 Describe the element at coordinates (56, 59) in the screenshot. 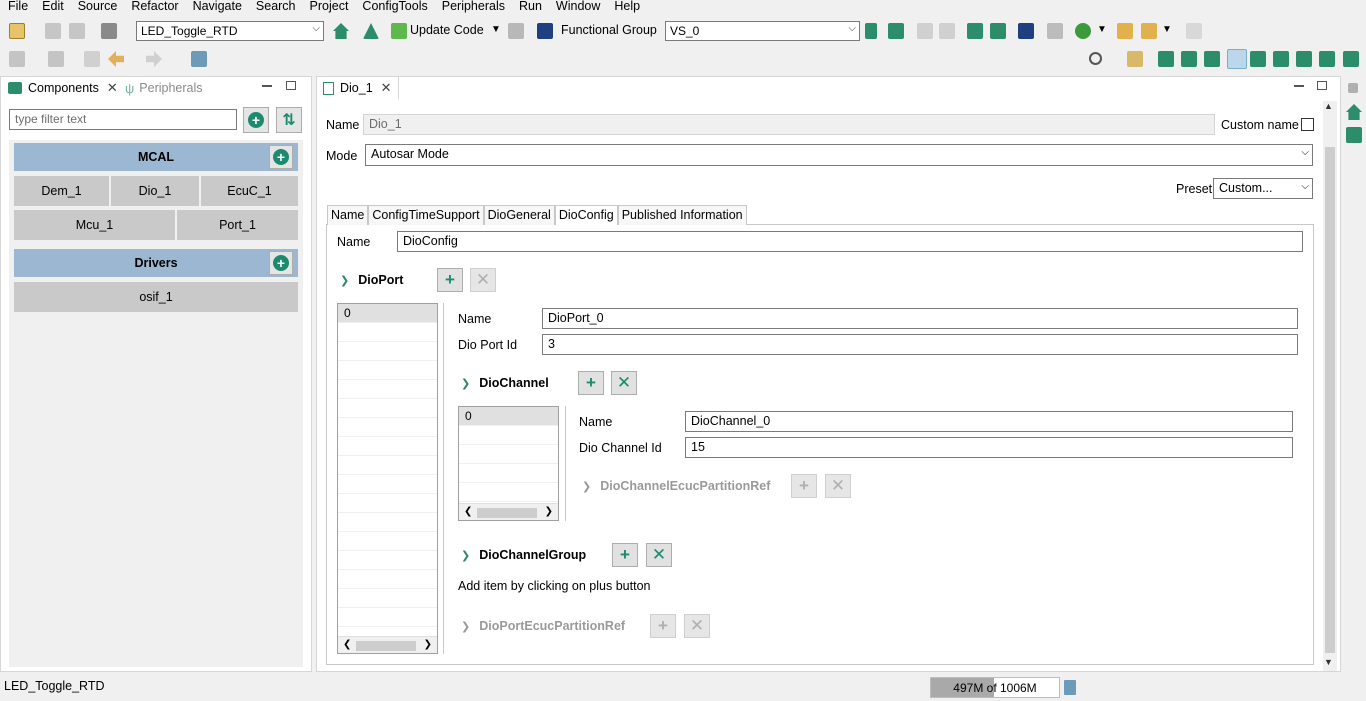

I see `upload-icon` at that location.